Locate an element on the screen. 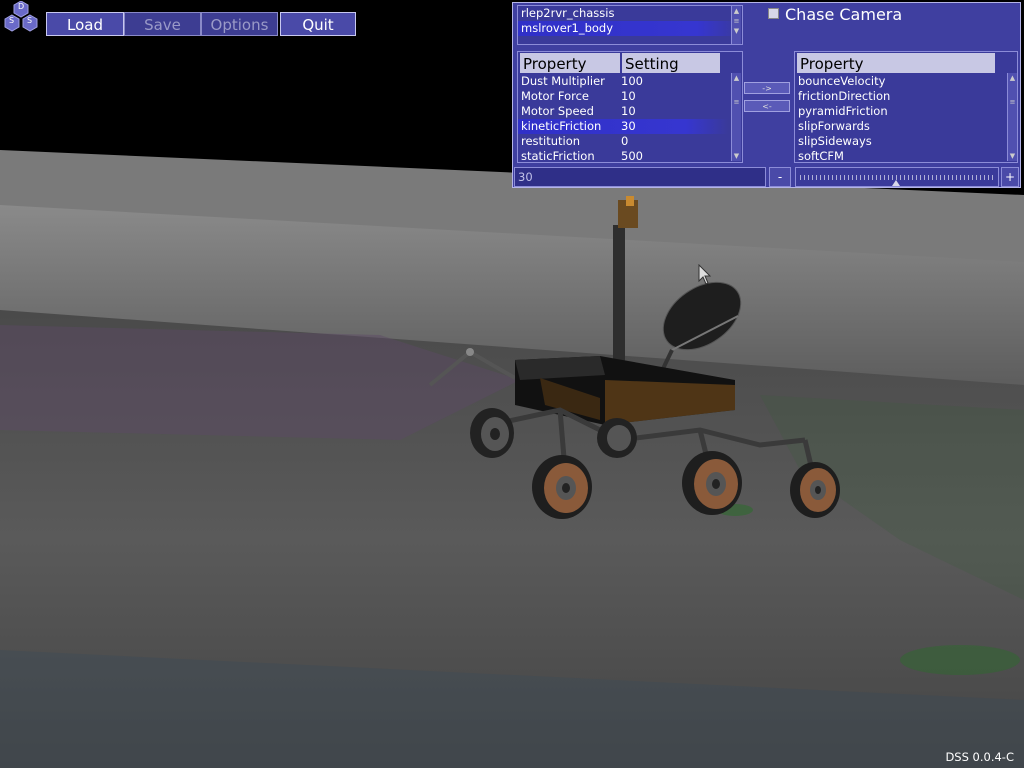 The height and width of the screenshot is (768, 1024). body-list-scrollbar: ▲ ≡ ▼ is located at coordinates (736, 25).